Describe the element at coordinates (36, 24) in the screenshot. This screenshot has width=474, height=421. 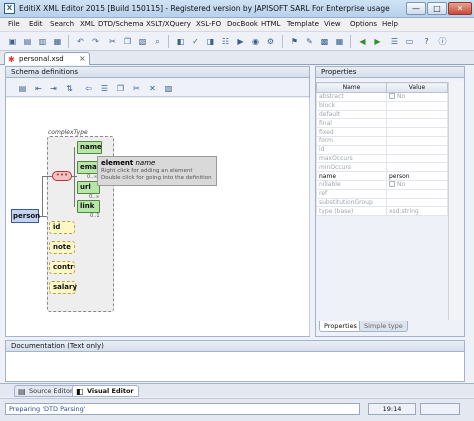
I see `menu-edit: Edit` at that location.